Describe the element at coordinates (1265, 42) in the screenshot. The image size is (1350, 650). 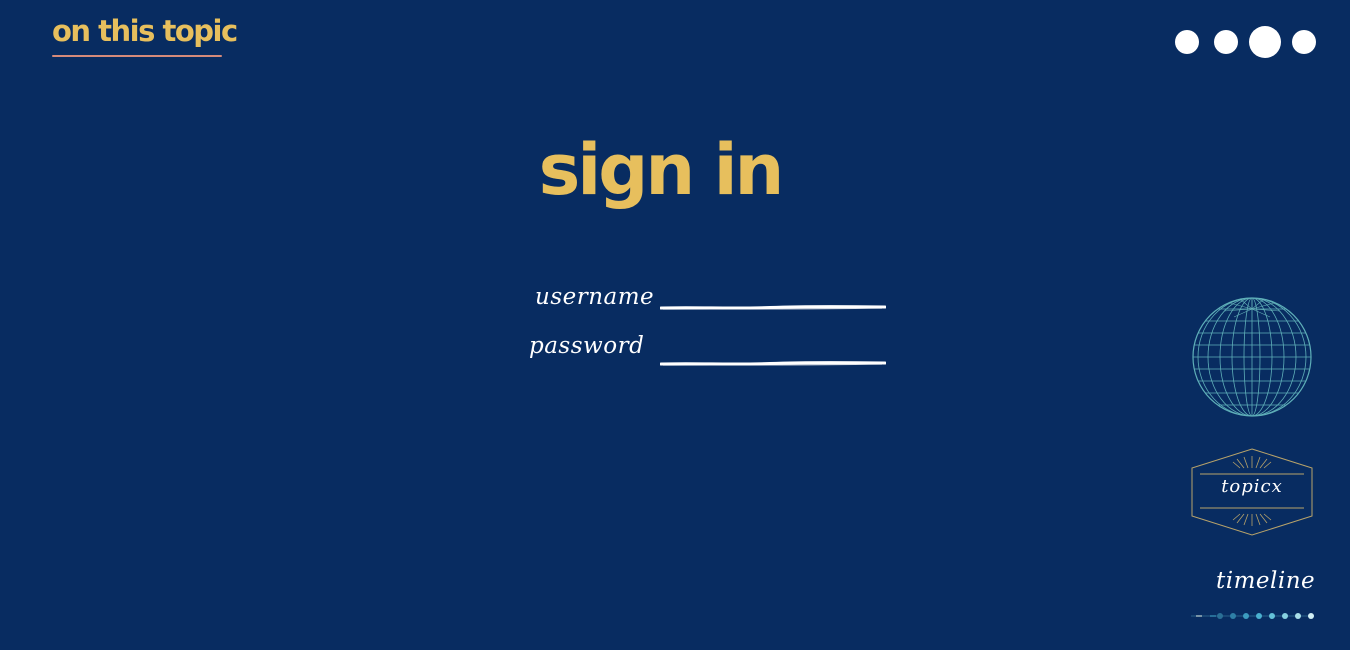
I see `nav-dot-3-active` at that location.